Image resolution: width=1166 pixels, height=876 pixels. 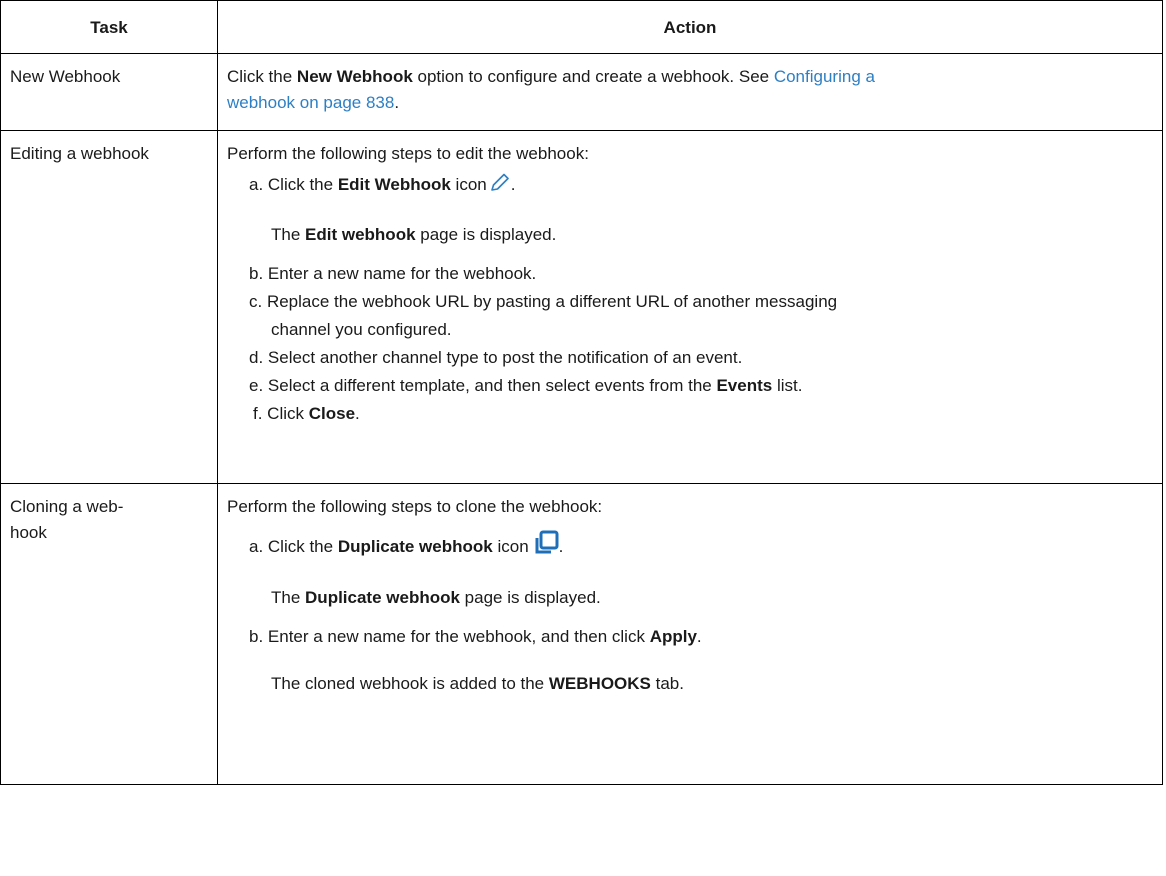 What do you see at coordinates (262, 76) in the screenshot?
I see `text: Click the` at bounding box center [262, 76].